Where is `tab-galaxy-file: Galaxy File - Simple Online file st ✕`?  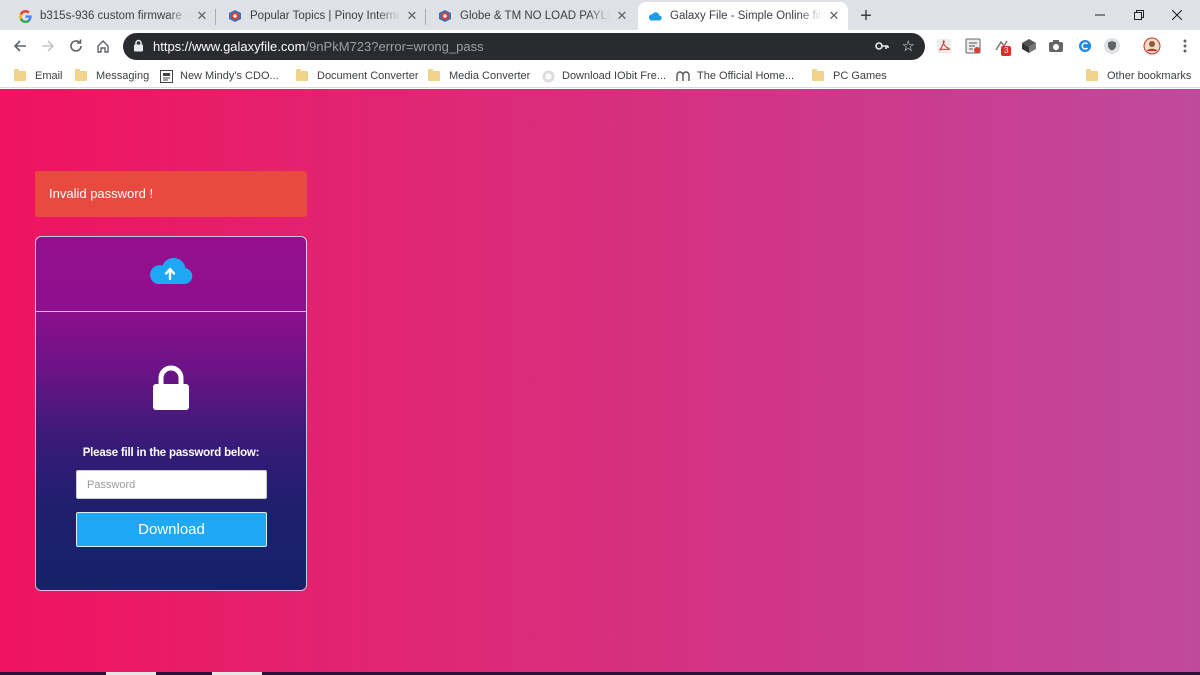
tab-galaxy-file: Galaxy File - Simple Online file st ✕ is located at coordinates (743, 16).